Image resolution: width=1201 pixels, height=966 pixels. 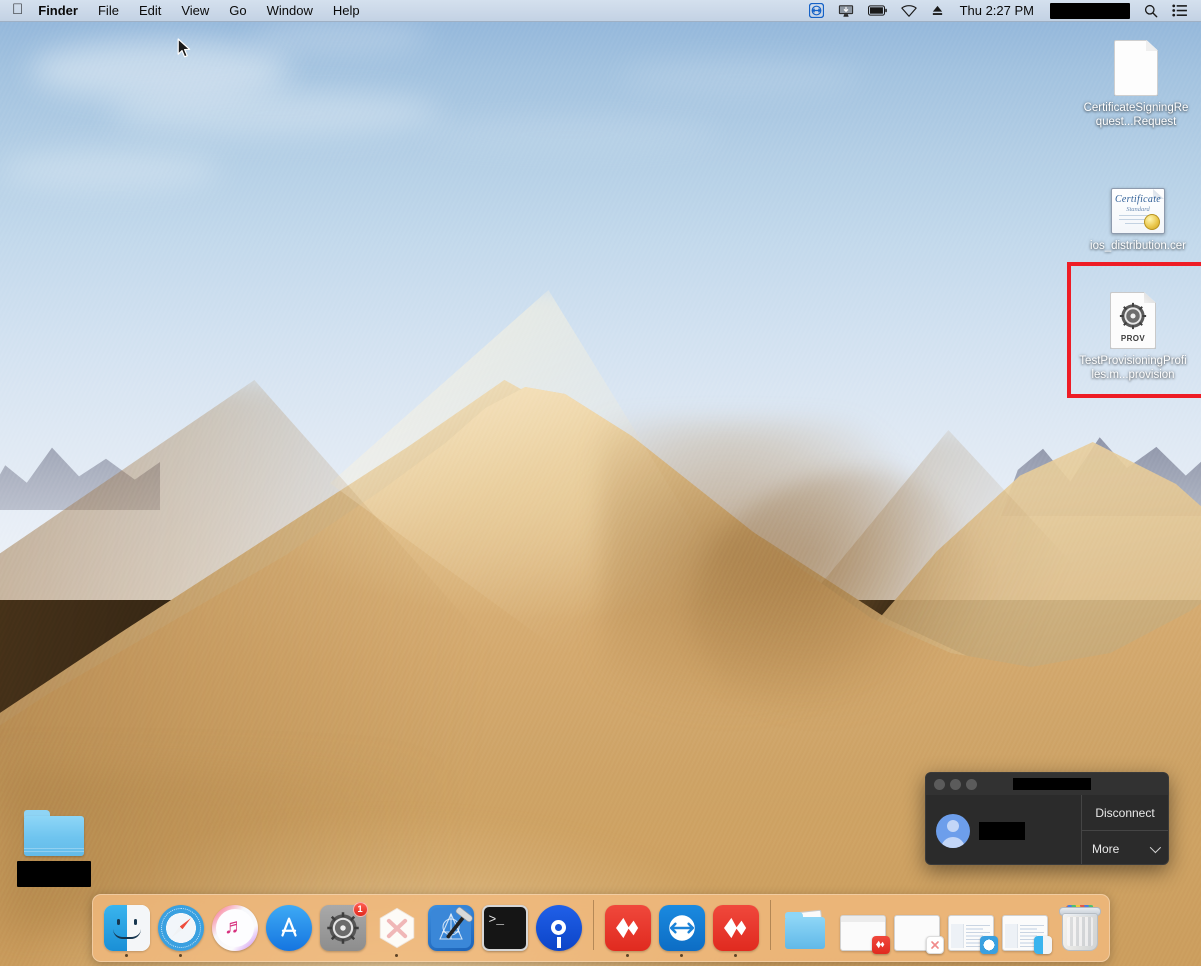 What do you see at coordinates (1125, 812) in the screenshot?
I see `disconnect-button: Disconnect` at bounding box center [1125, 812].